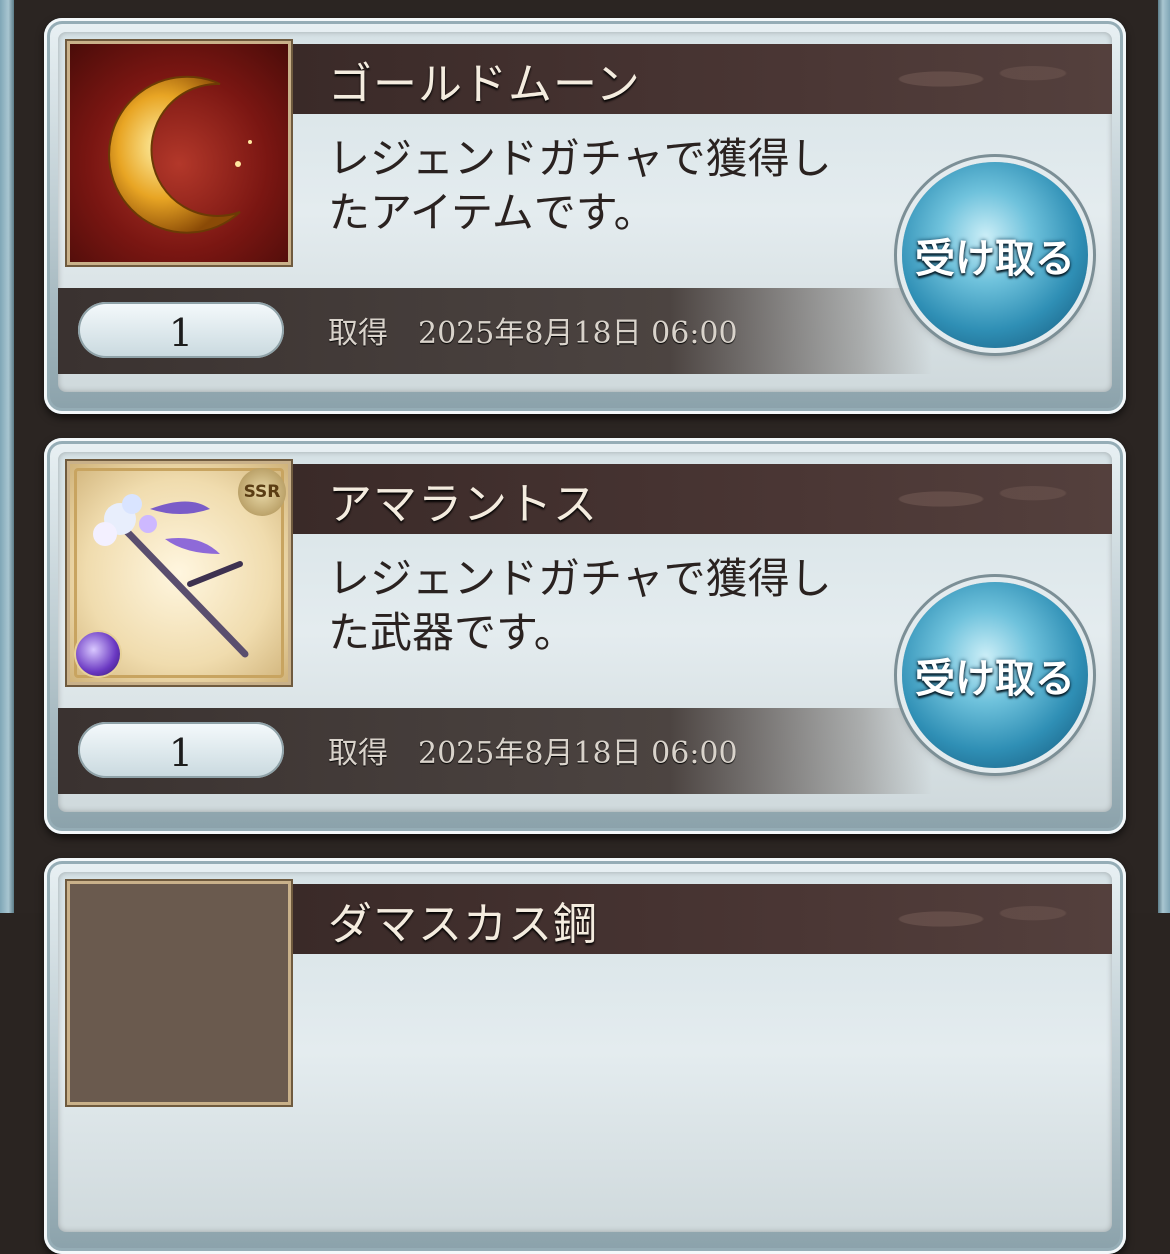 The image size is (1170, 1254). I want to click on left-frame, so click(7, 456).